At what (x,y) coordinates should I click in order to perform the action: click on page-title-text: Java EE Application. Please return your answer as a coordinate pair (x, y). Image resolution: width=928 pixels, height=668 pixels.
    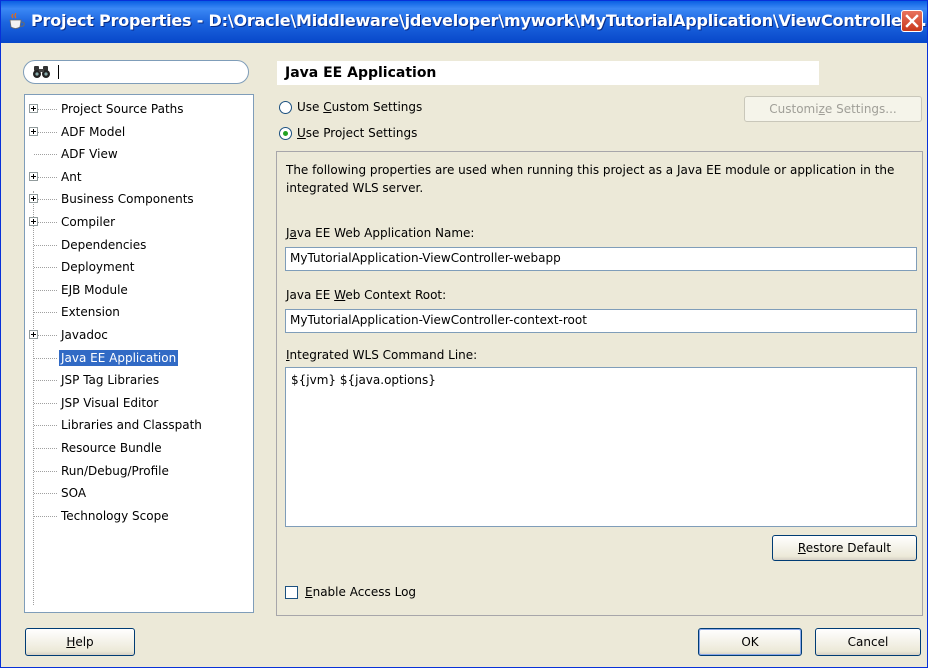
    Looking at the image, I should click on (361, 73).